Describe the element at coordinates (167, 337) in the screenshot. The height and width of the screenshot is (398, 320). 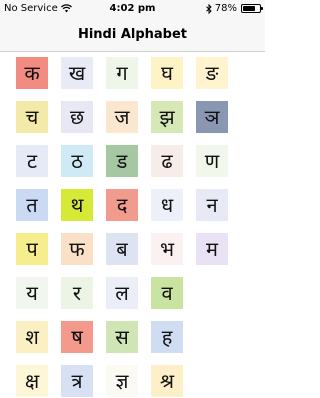
I see `letter-tile: ह` at that location.